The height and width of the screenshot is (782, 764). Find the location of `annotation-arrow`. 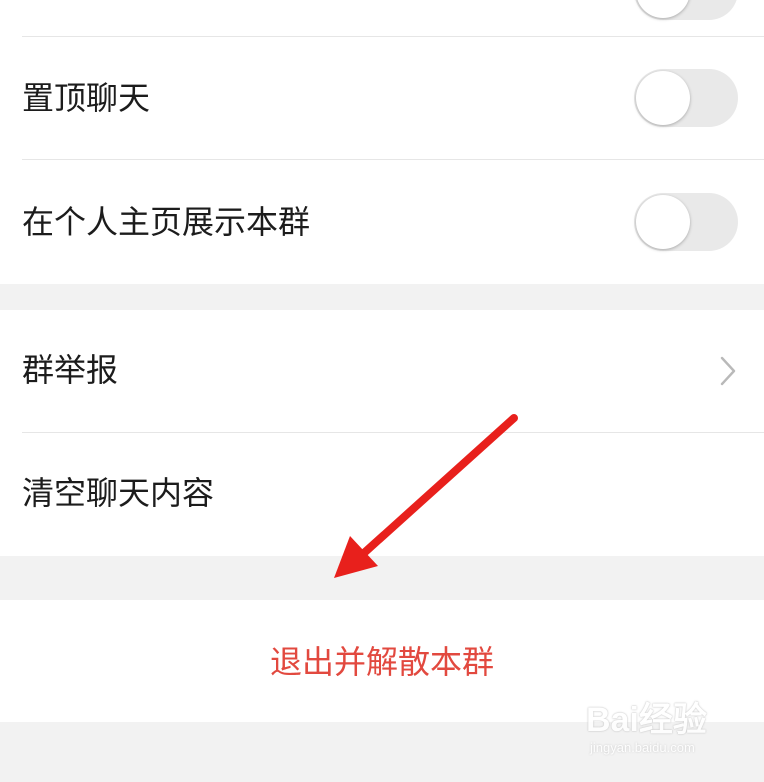

annotation-arrow is located at coordinates (426, 496).